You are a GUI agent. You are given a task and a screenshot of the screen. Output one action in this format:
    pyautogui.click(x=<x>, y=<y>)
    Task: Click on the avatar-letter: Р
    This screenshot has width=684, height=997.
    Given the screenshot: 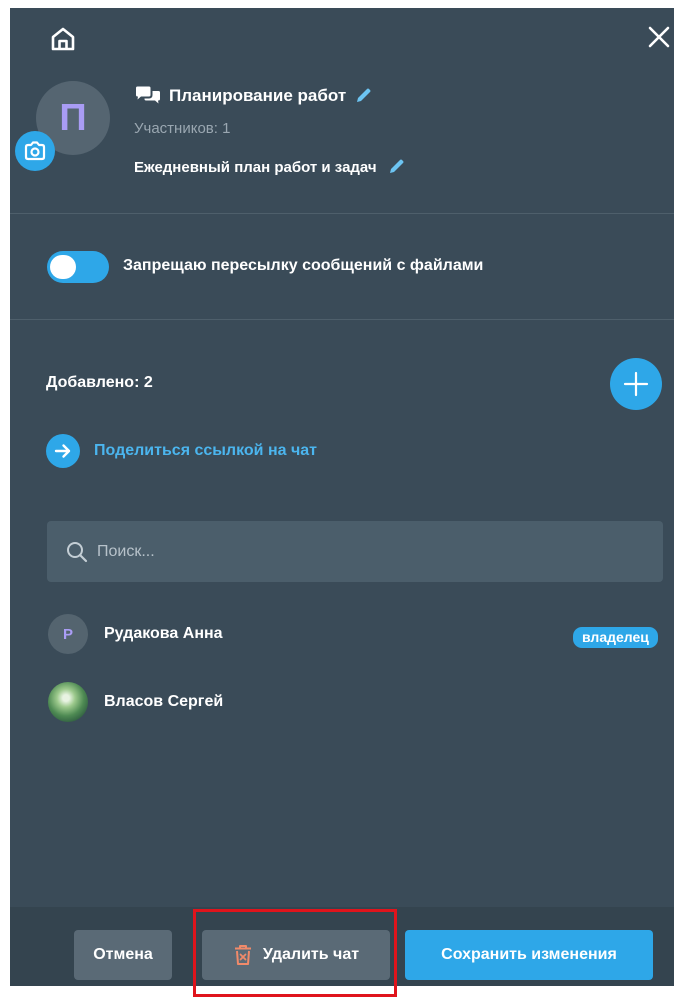 What is the action you would take?
    pyautogui.click(x=67, y=634)
    